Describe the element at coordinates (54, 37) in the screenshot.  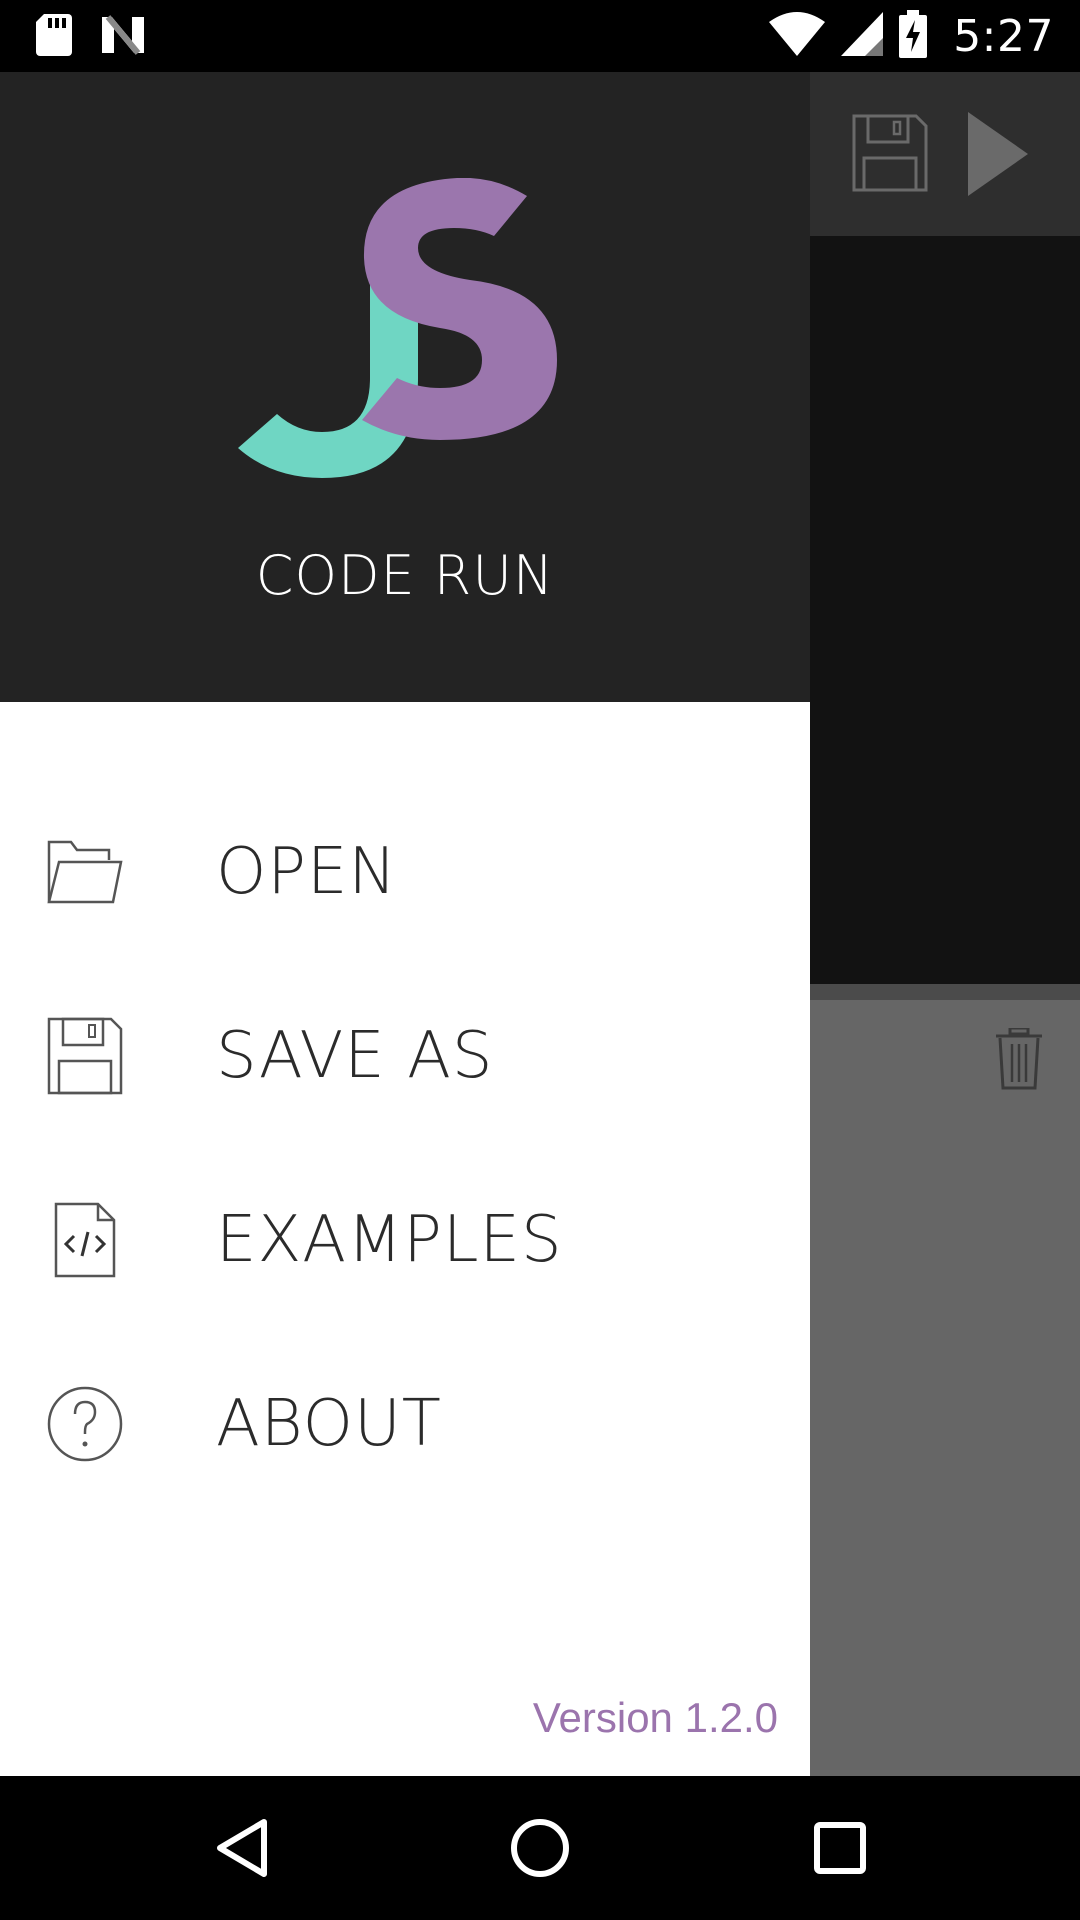
I see `sd-card-icon` at that location.